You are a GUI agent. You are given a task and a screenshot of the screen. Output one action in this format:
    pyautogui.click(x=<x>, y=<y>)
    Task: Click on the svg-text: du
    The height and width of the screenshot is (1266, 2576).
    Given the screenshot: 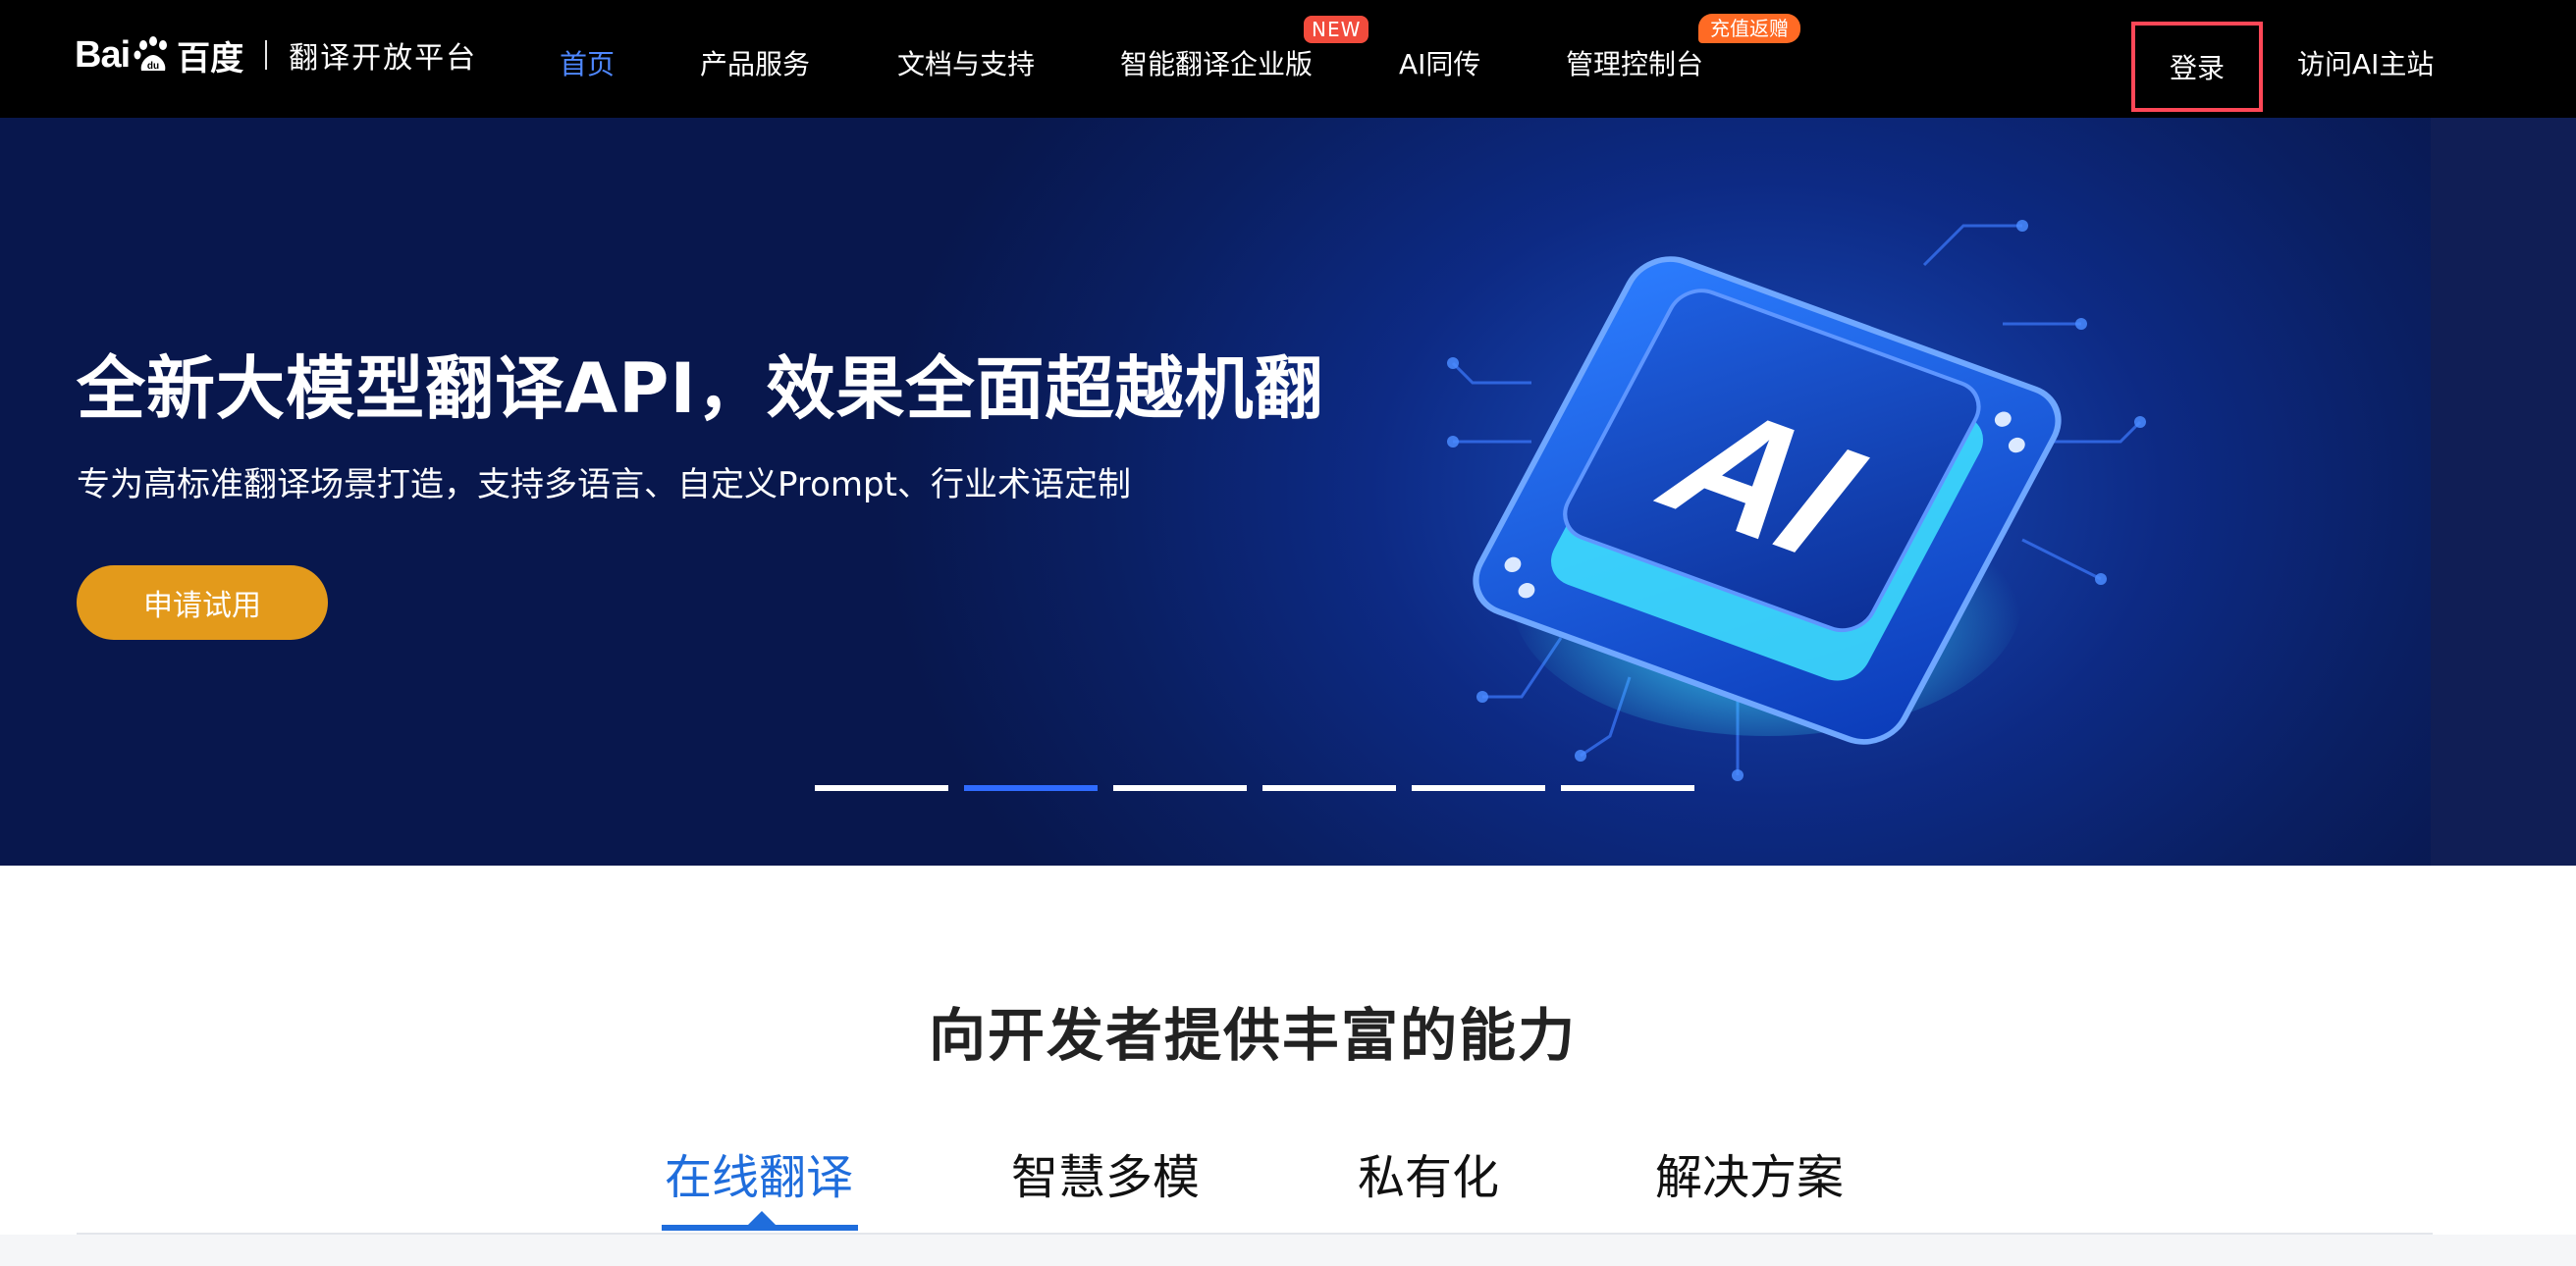 What is the action you would take?
    pyautogui.click(x=153, y=66)
    